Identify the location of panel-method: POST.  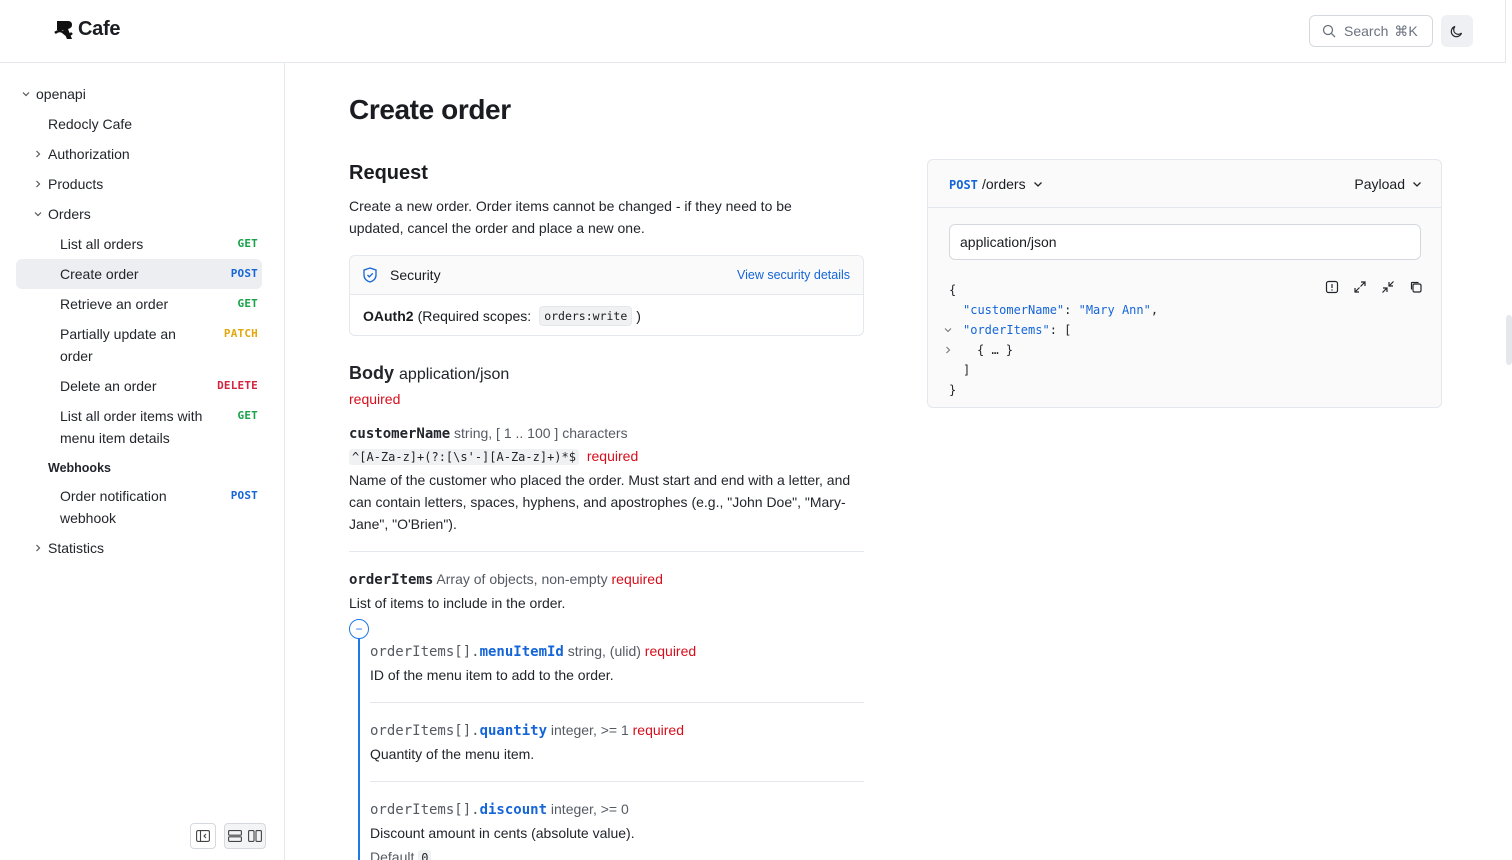
(963, 185).